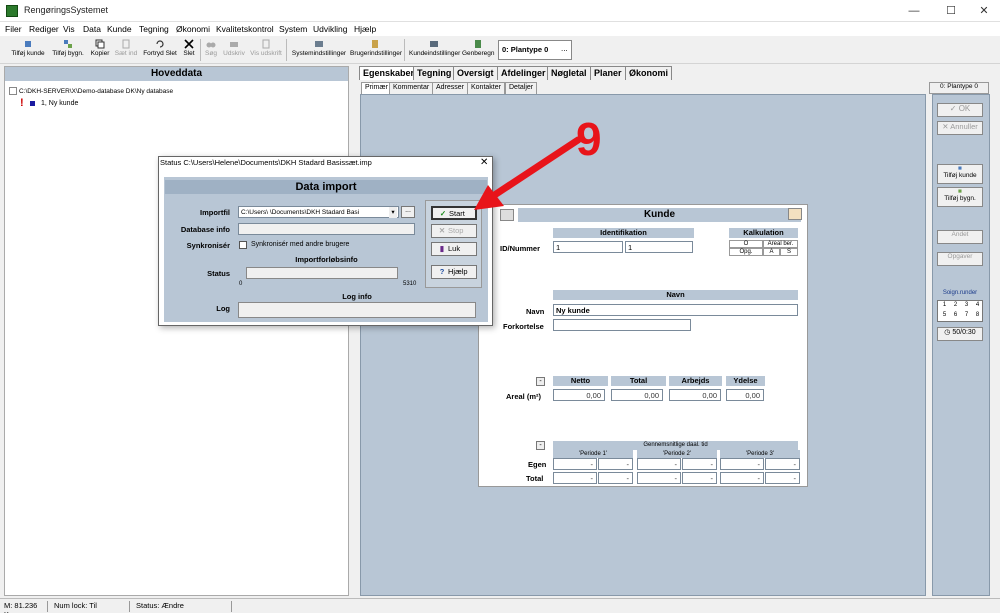 The width and height of the screenshot is (1000, 613). What do you see at coordinates (763, 233) in the screenshot?
I see `kalkulation-header: Kalkulation` at bounding box center [763, 233].